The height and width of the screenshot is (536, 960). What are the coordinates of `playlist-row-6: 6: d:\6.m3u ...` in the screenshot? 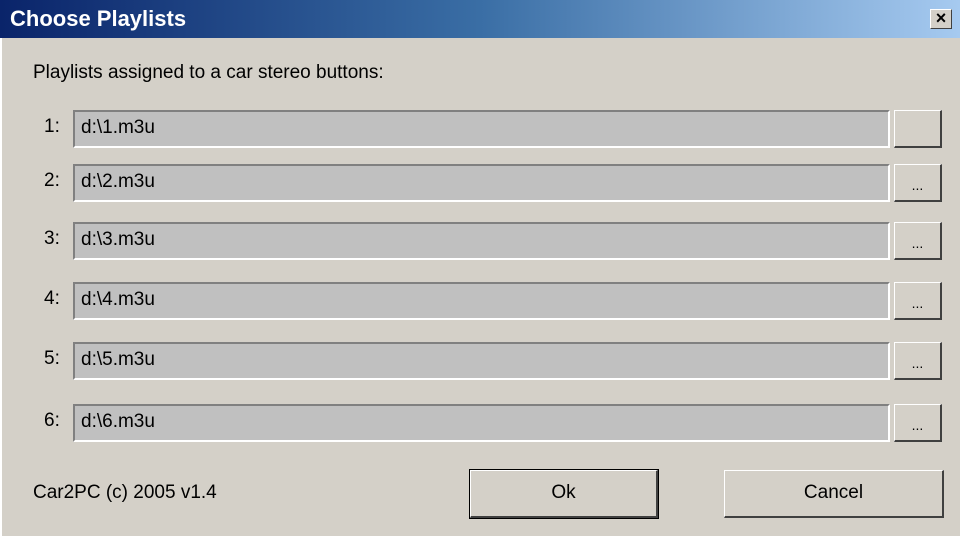 It's located at (480, 424).